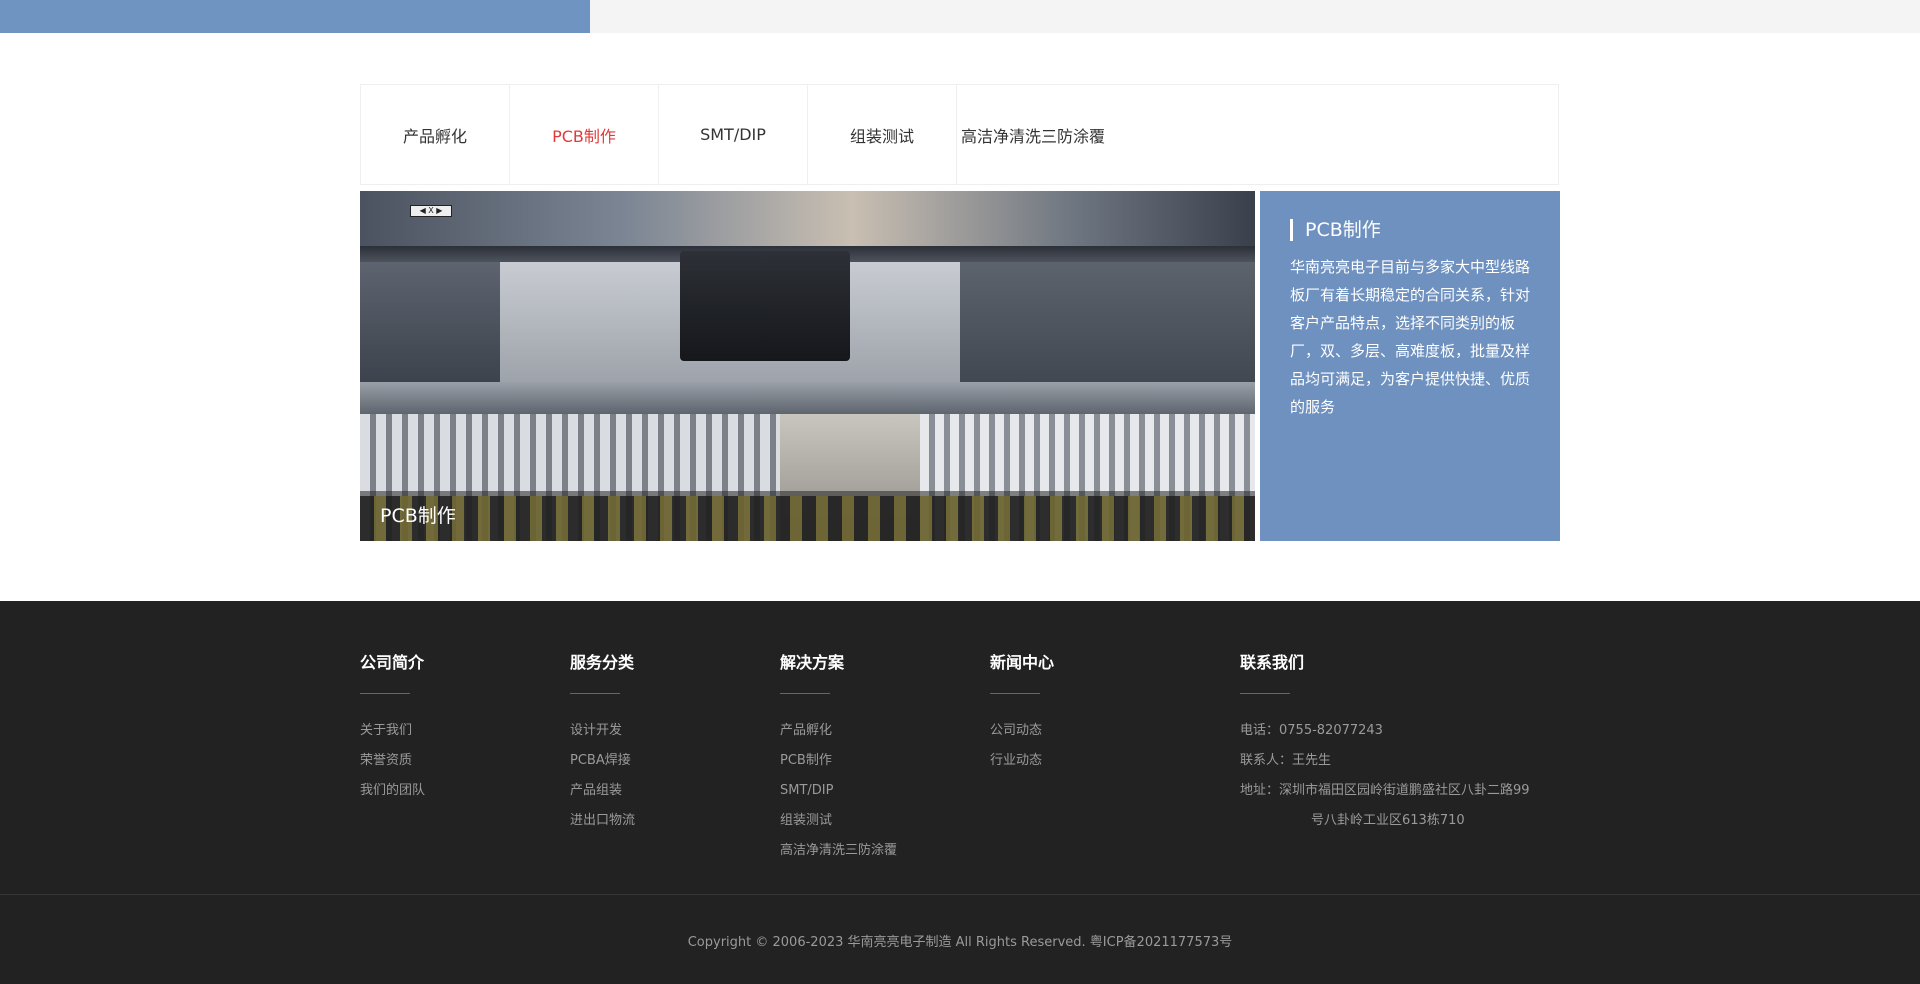 This screenshot has height=984, width=1920. What do you see at coordinates (602, 791) in the screenshot?
I see `footer-link: 产品组装` at bounding box center [602, 791].